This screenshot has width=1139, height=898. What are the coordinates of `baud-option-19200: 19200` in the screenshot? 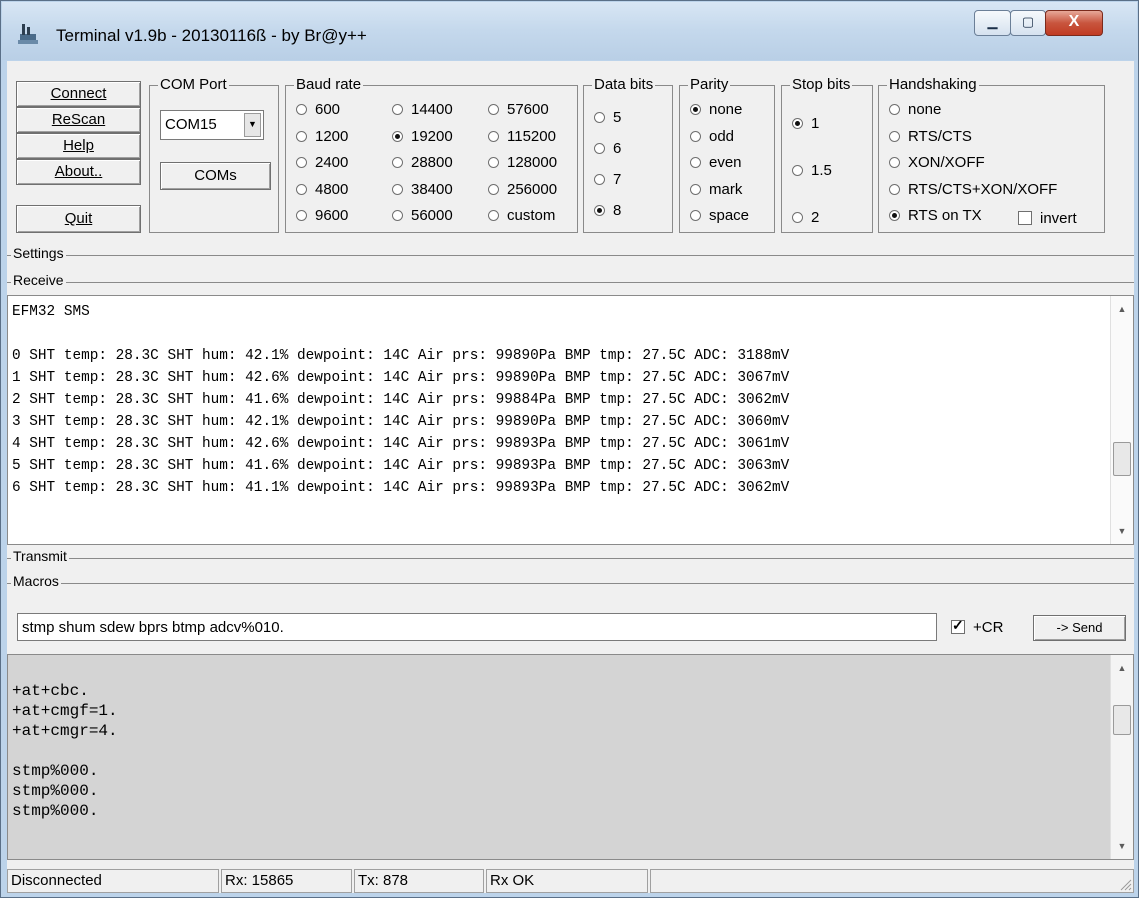 It's located at (422, 136).